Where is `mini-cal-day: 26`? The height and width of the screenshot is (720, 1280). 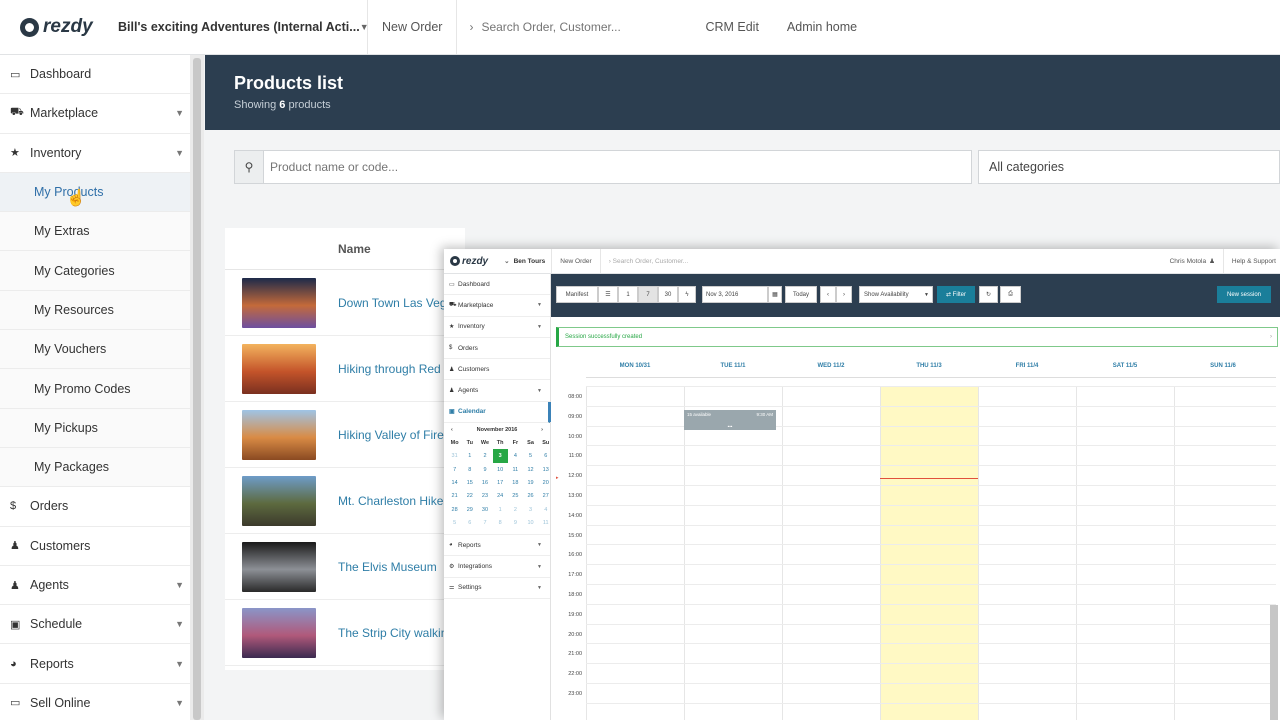 mini-cal-day: 26 is located at coordinates (530, 496).